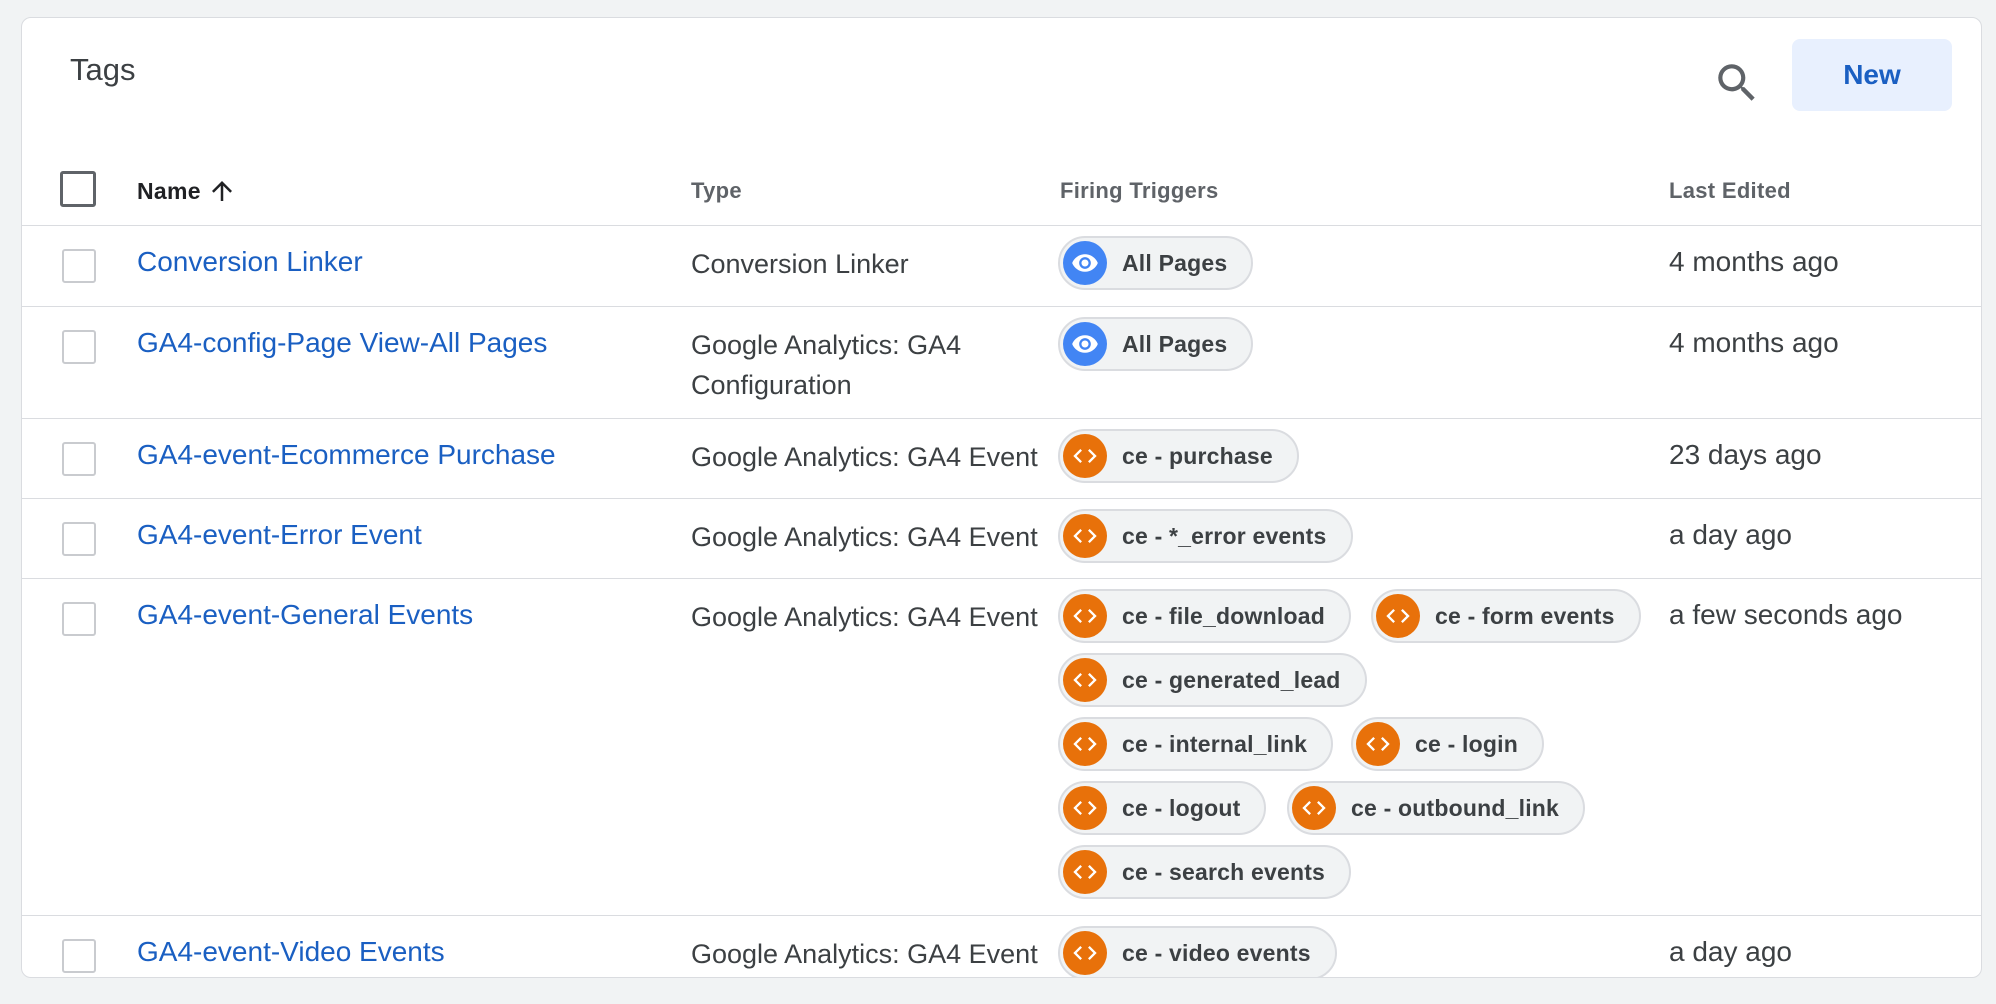 This screenshot has width=1996, height=1004. I want to click on trigger-chip: ce - logout, so click(1162, 808).